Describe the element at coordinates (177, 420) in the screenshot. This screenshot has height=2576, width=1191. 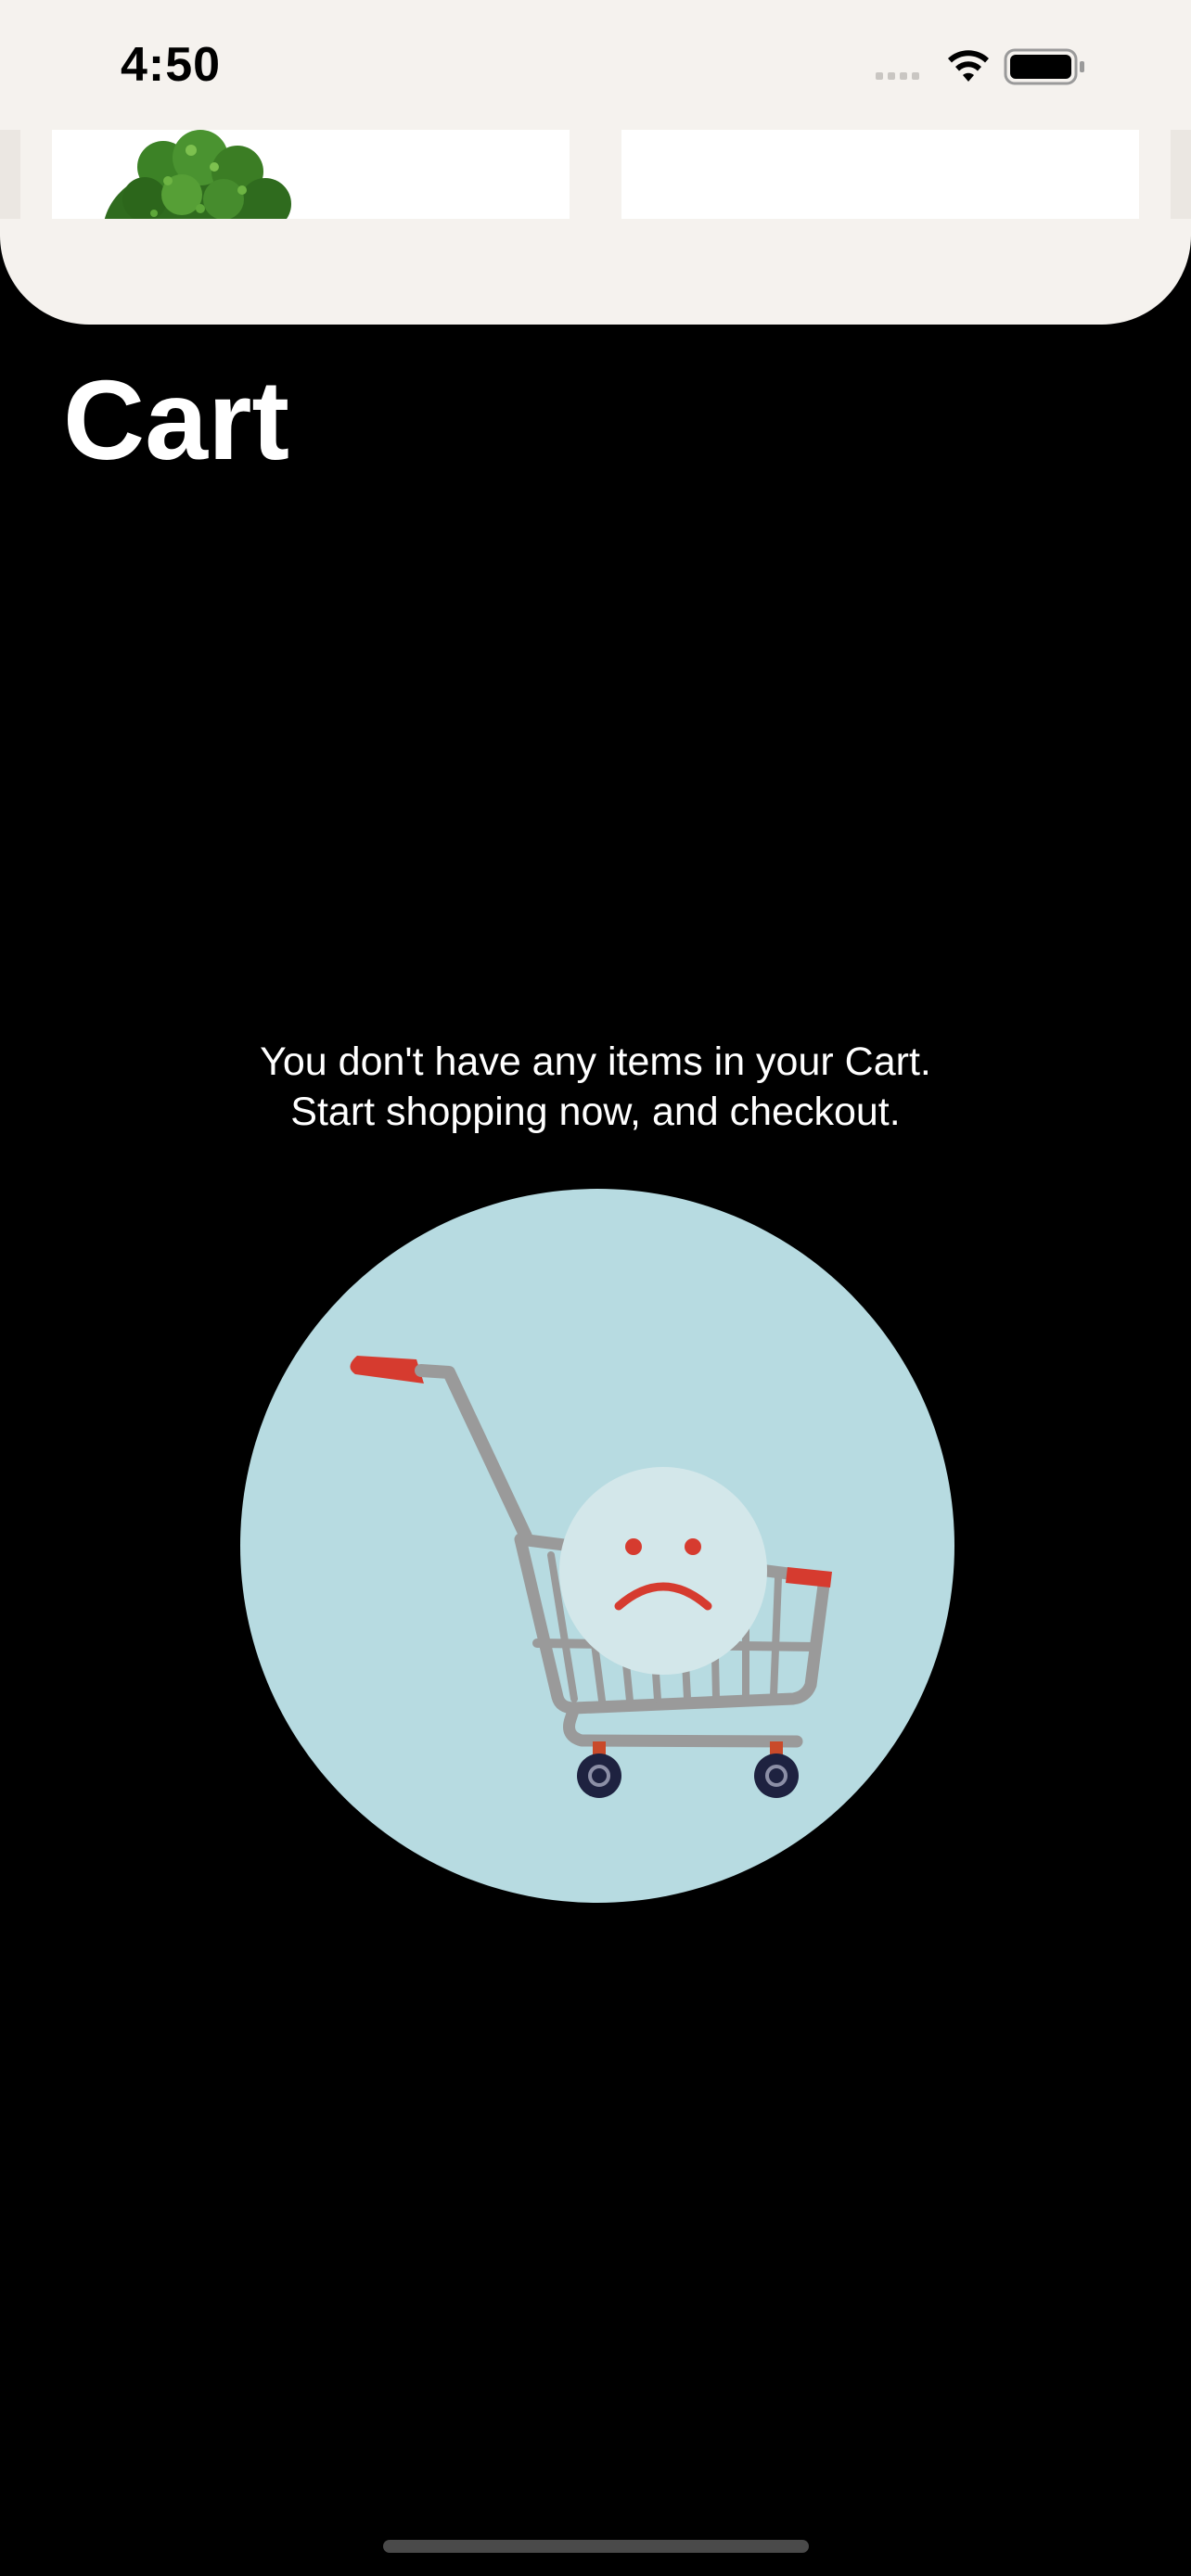
I see `page-title: Cart` at that location.